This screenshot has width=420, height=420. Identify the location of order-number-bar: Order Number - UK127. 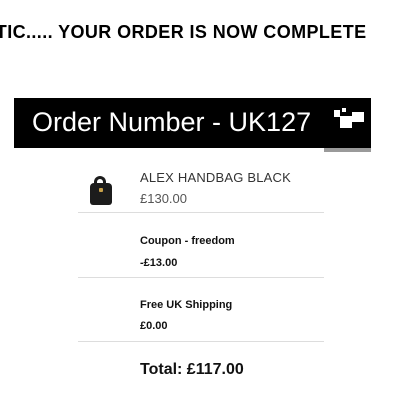
(192, 123).